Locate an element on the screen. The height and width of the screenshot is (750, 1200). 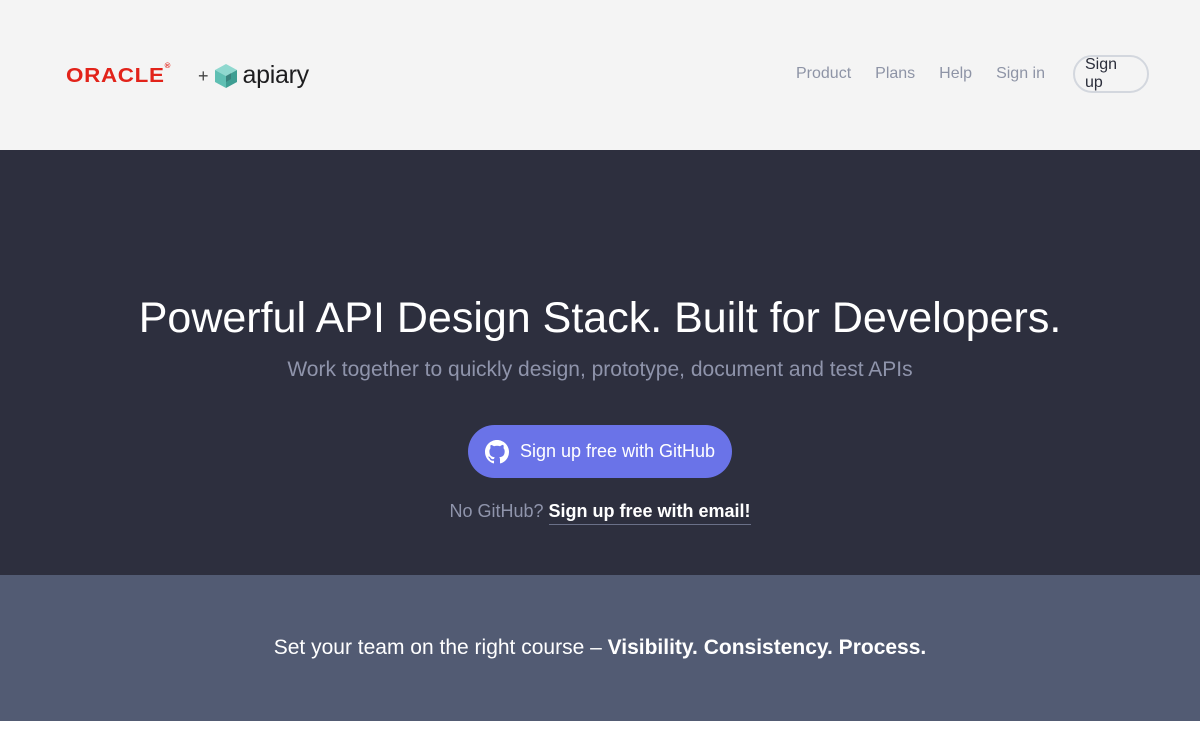
apiary-cube-icon is located at coordinates (226, 76).